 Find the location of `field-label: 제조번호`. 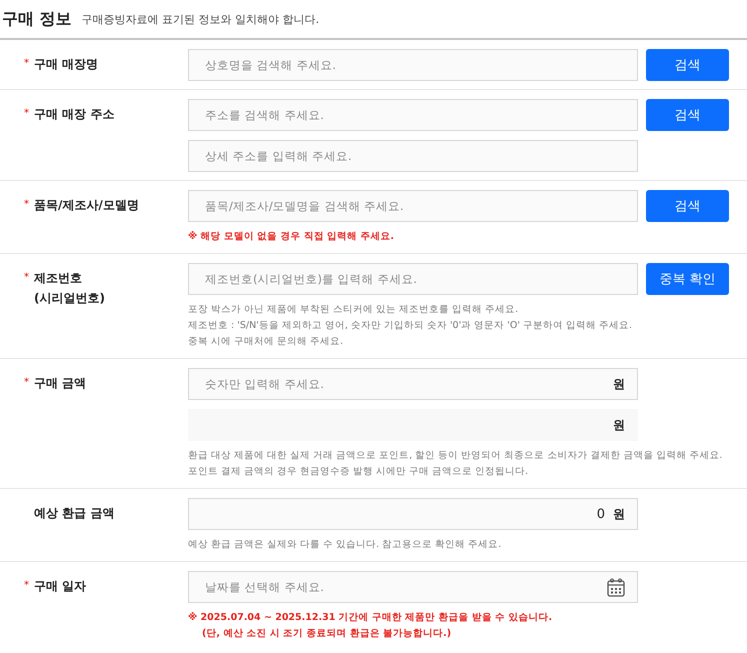

field-label: 제조번호 is located at coordinates (58, 278).